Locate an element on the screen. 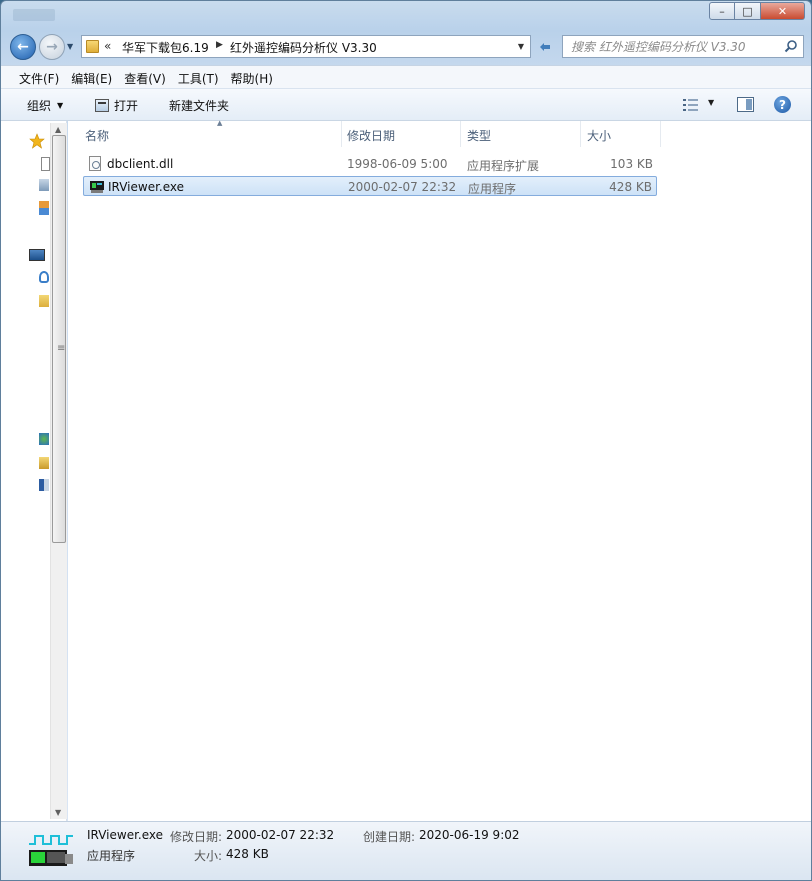  organize-button: 组织 ▼ is located at coordinates (45, 105).